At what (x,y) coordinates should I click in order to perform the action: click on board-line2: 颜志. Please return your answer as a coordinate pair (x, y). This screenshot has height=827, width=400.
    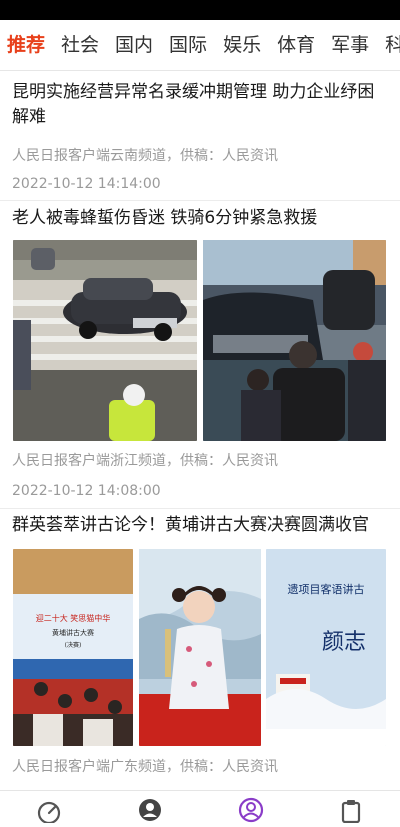
    Looking at the image, I should click on (344, 642).